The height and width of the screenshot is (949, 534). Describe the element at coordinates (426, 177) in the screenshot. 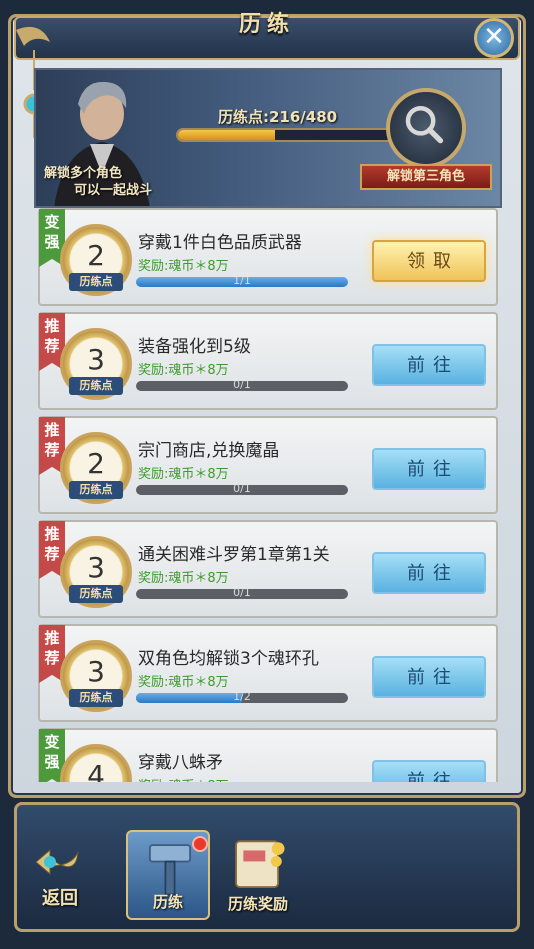

I see `unlock-third-character-ribbon: 解锁第三角色` at that location.